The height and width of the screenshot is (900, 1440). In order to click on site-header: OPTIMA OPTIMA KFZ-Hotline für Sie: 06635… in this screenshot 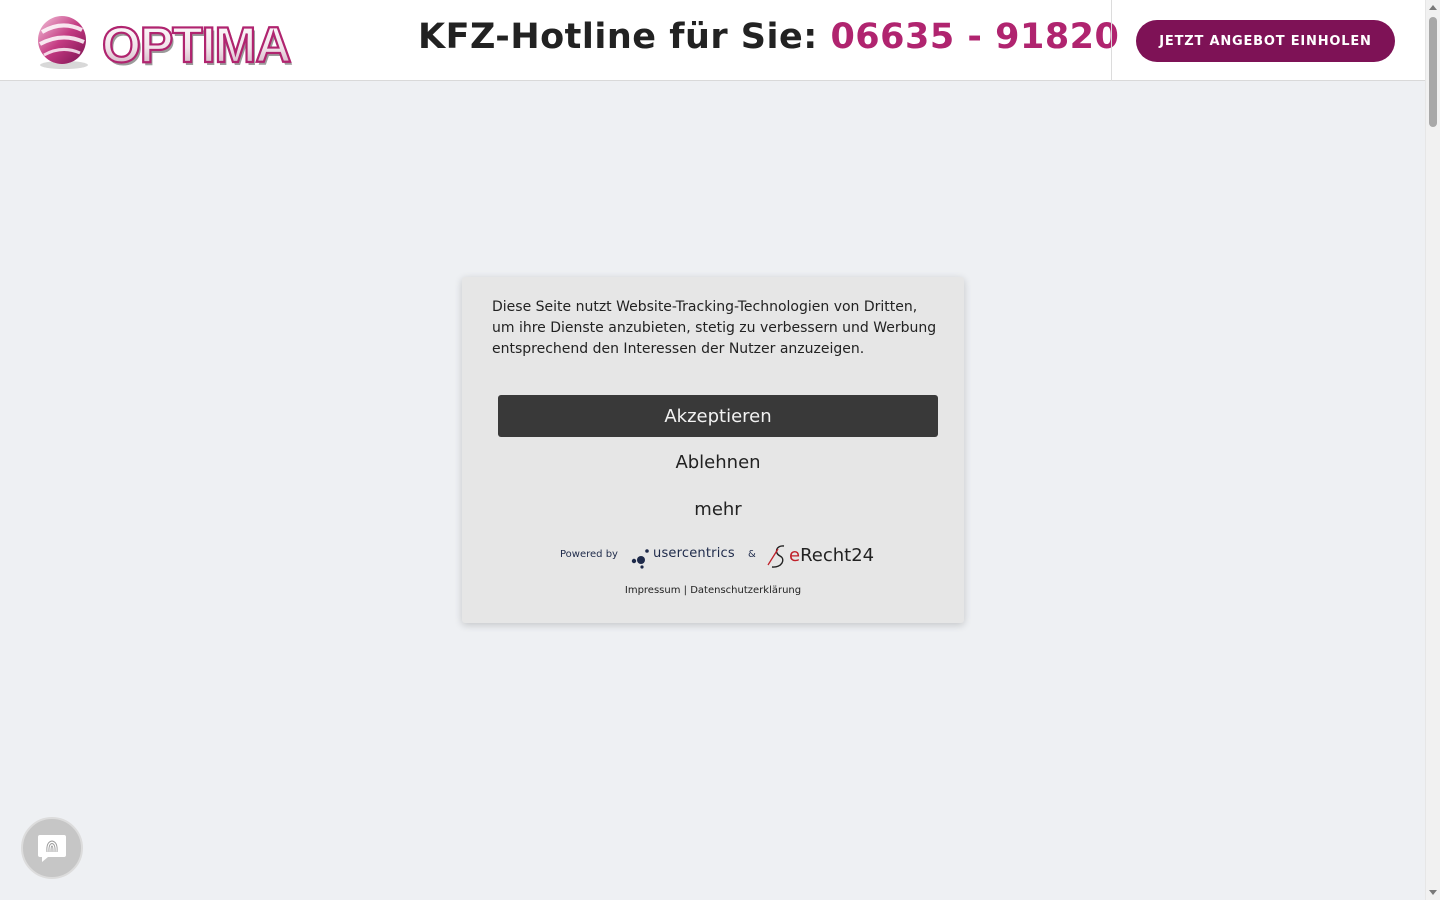, I will do `click(712, 40)`.